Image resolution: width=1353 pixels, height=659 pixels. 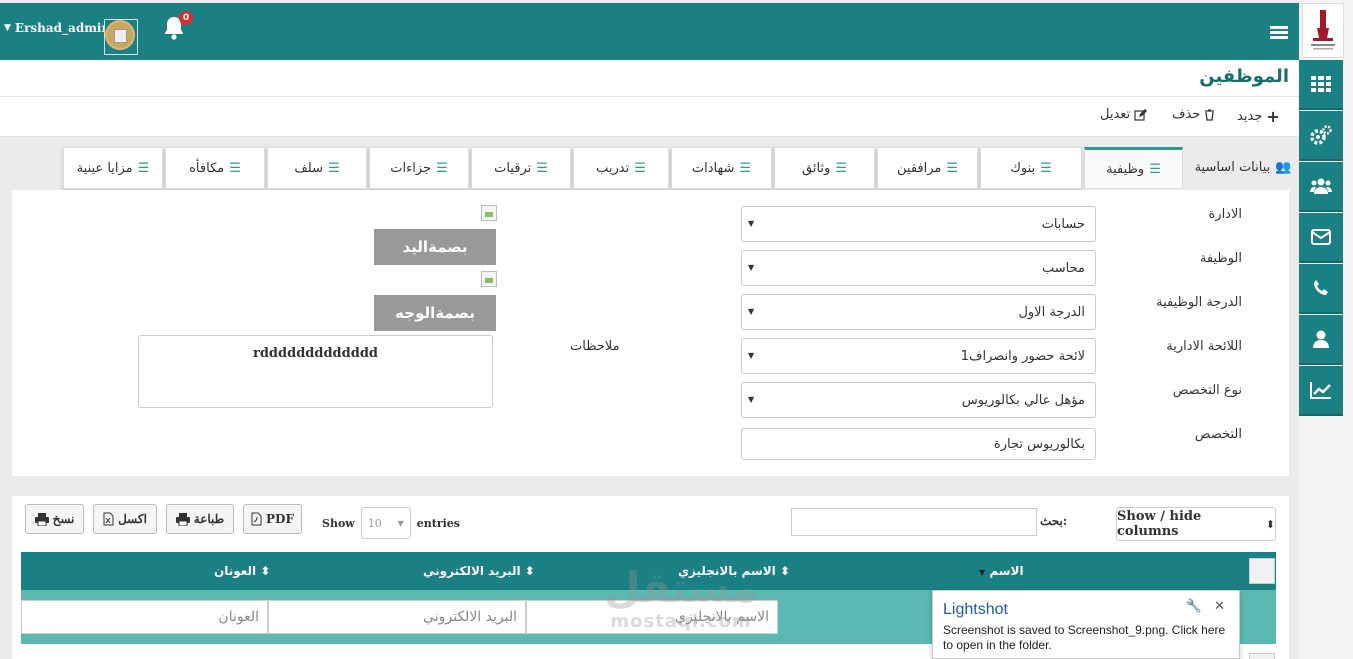 What do you see at coordinates (1125, 169) in the screenshot?
I see `tab-label: وظيفية` at bounding box center [1125, 169].